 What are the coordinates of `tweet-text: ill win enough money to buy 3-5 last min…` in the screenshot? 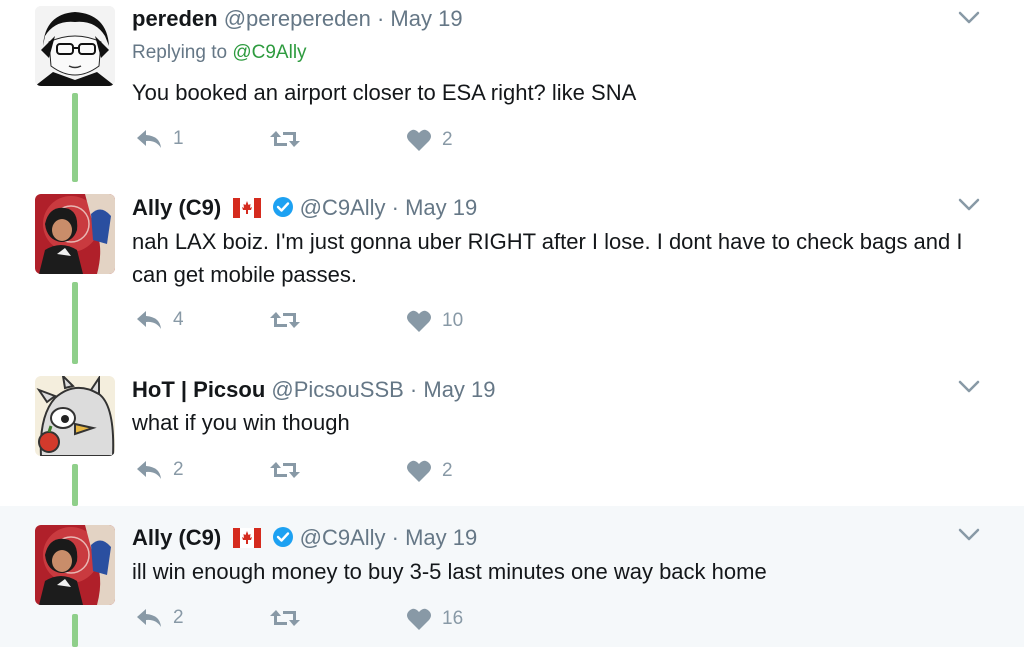 It's located at (449, 571).